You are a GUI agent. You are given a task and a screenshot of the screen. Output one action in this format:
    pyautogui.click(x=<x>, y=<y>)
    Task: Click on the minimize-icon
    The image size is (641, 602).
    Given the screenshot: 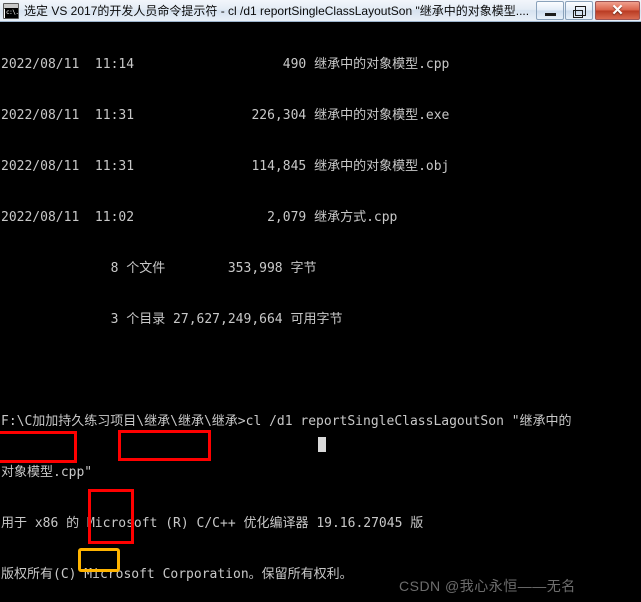 What is the action you would take?
    pyautogui.click(x=550, y=14)
    